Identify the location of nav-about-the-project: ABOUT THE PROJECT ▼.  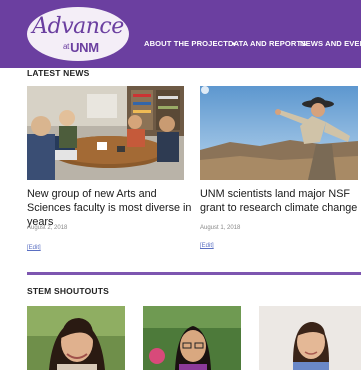
(190, 43).